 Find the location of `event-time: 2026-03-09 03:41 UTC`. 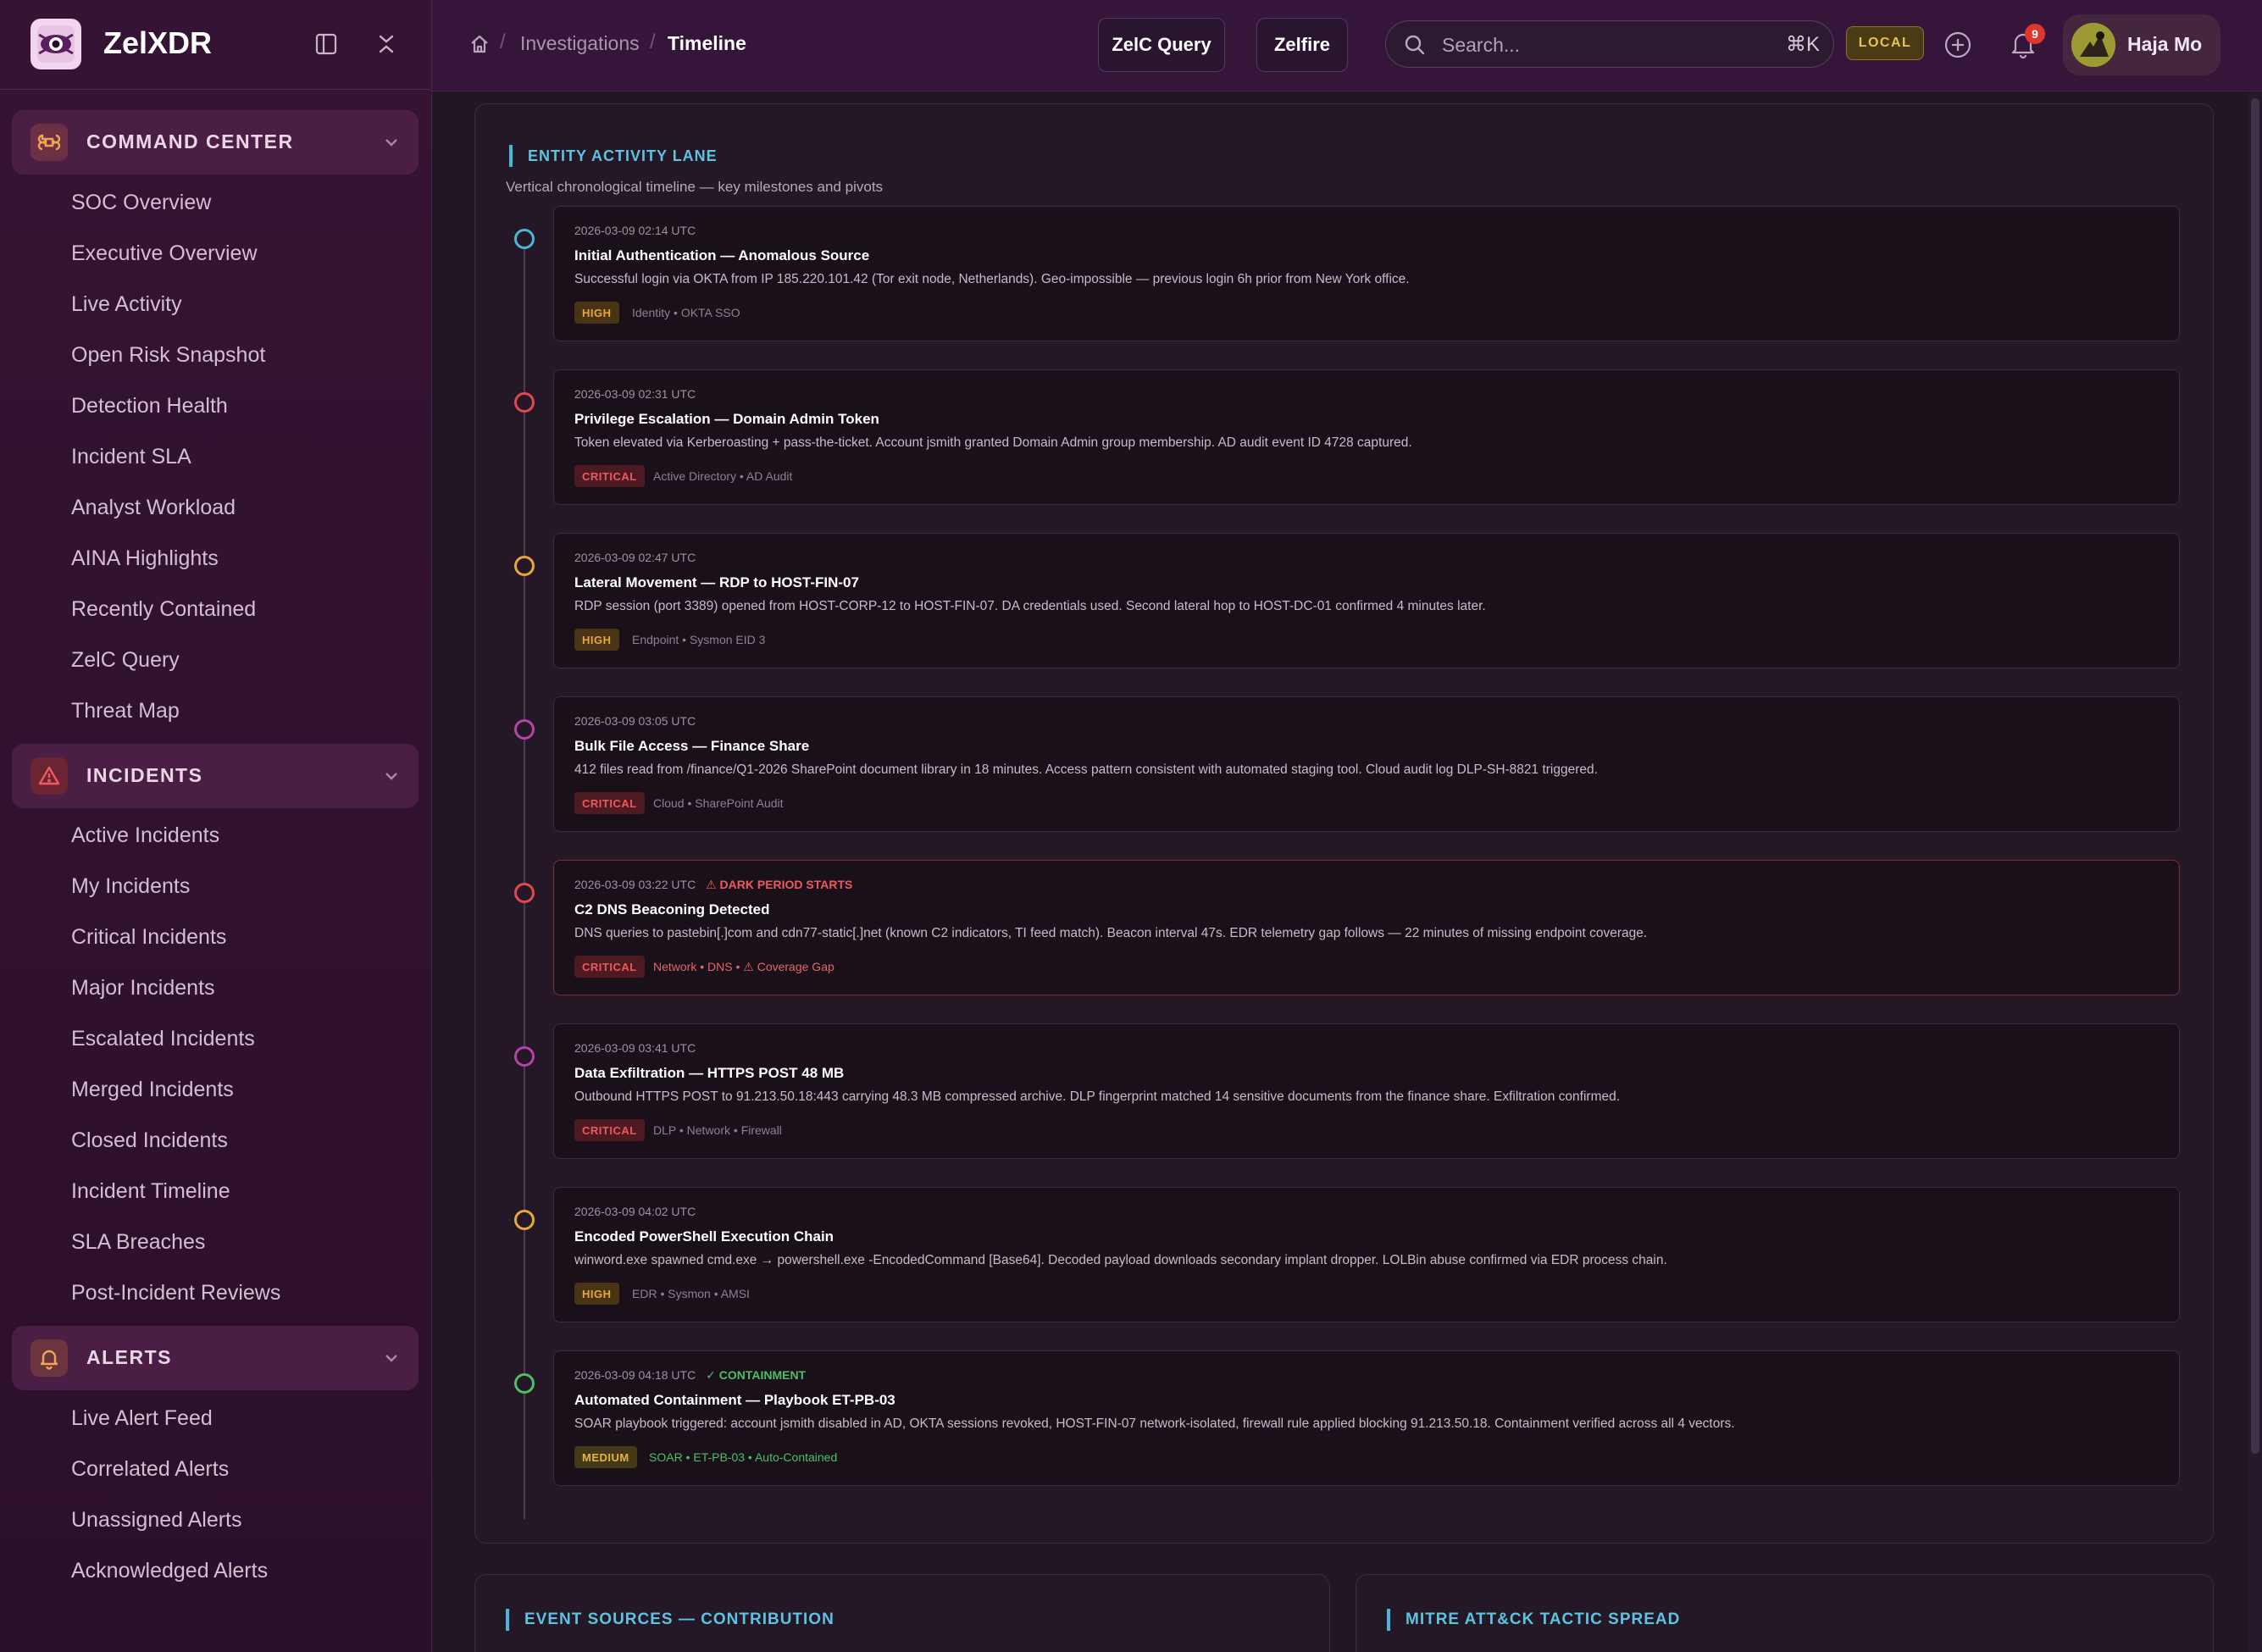

event-time: 2026-03-09 03:41 UTC is located at coordinates (635, 1048).